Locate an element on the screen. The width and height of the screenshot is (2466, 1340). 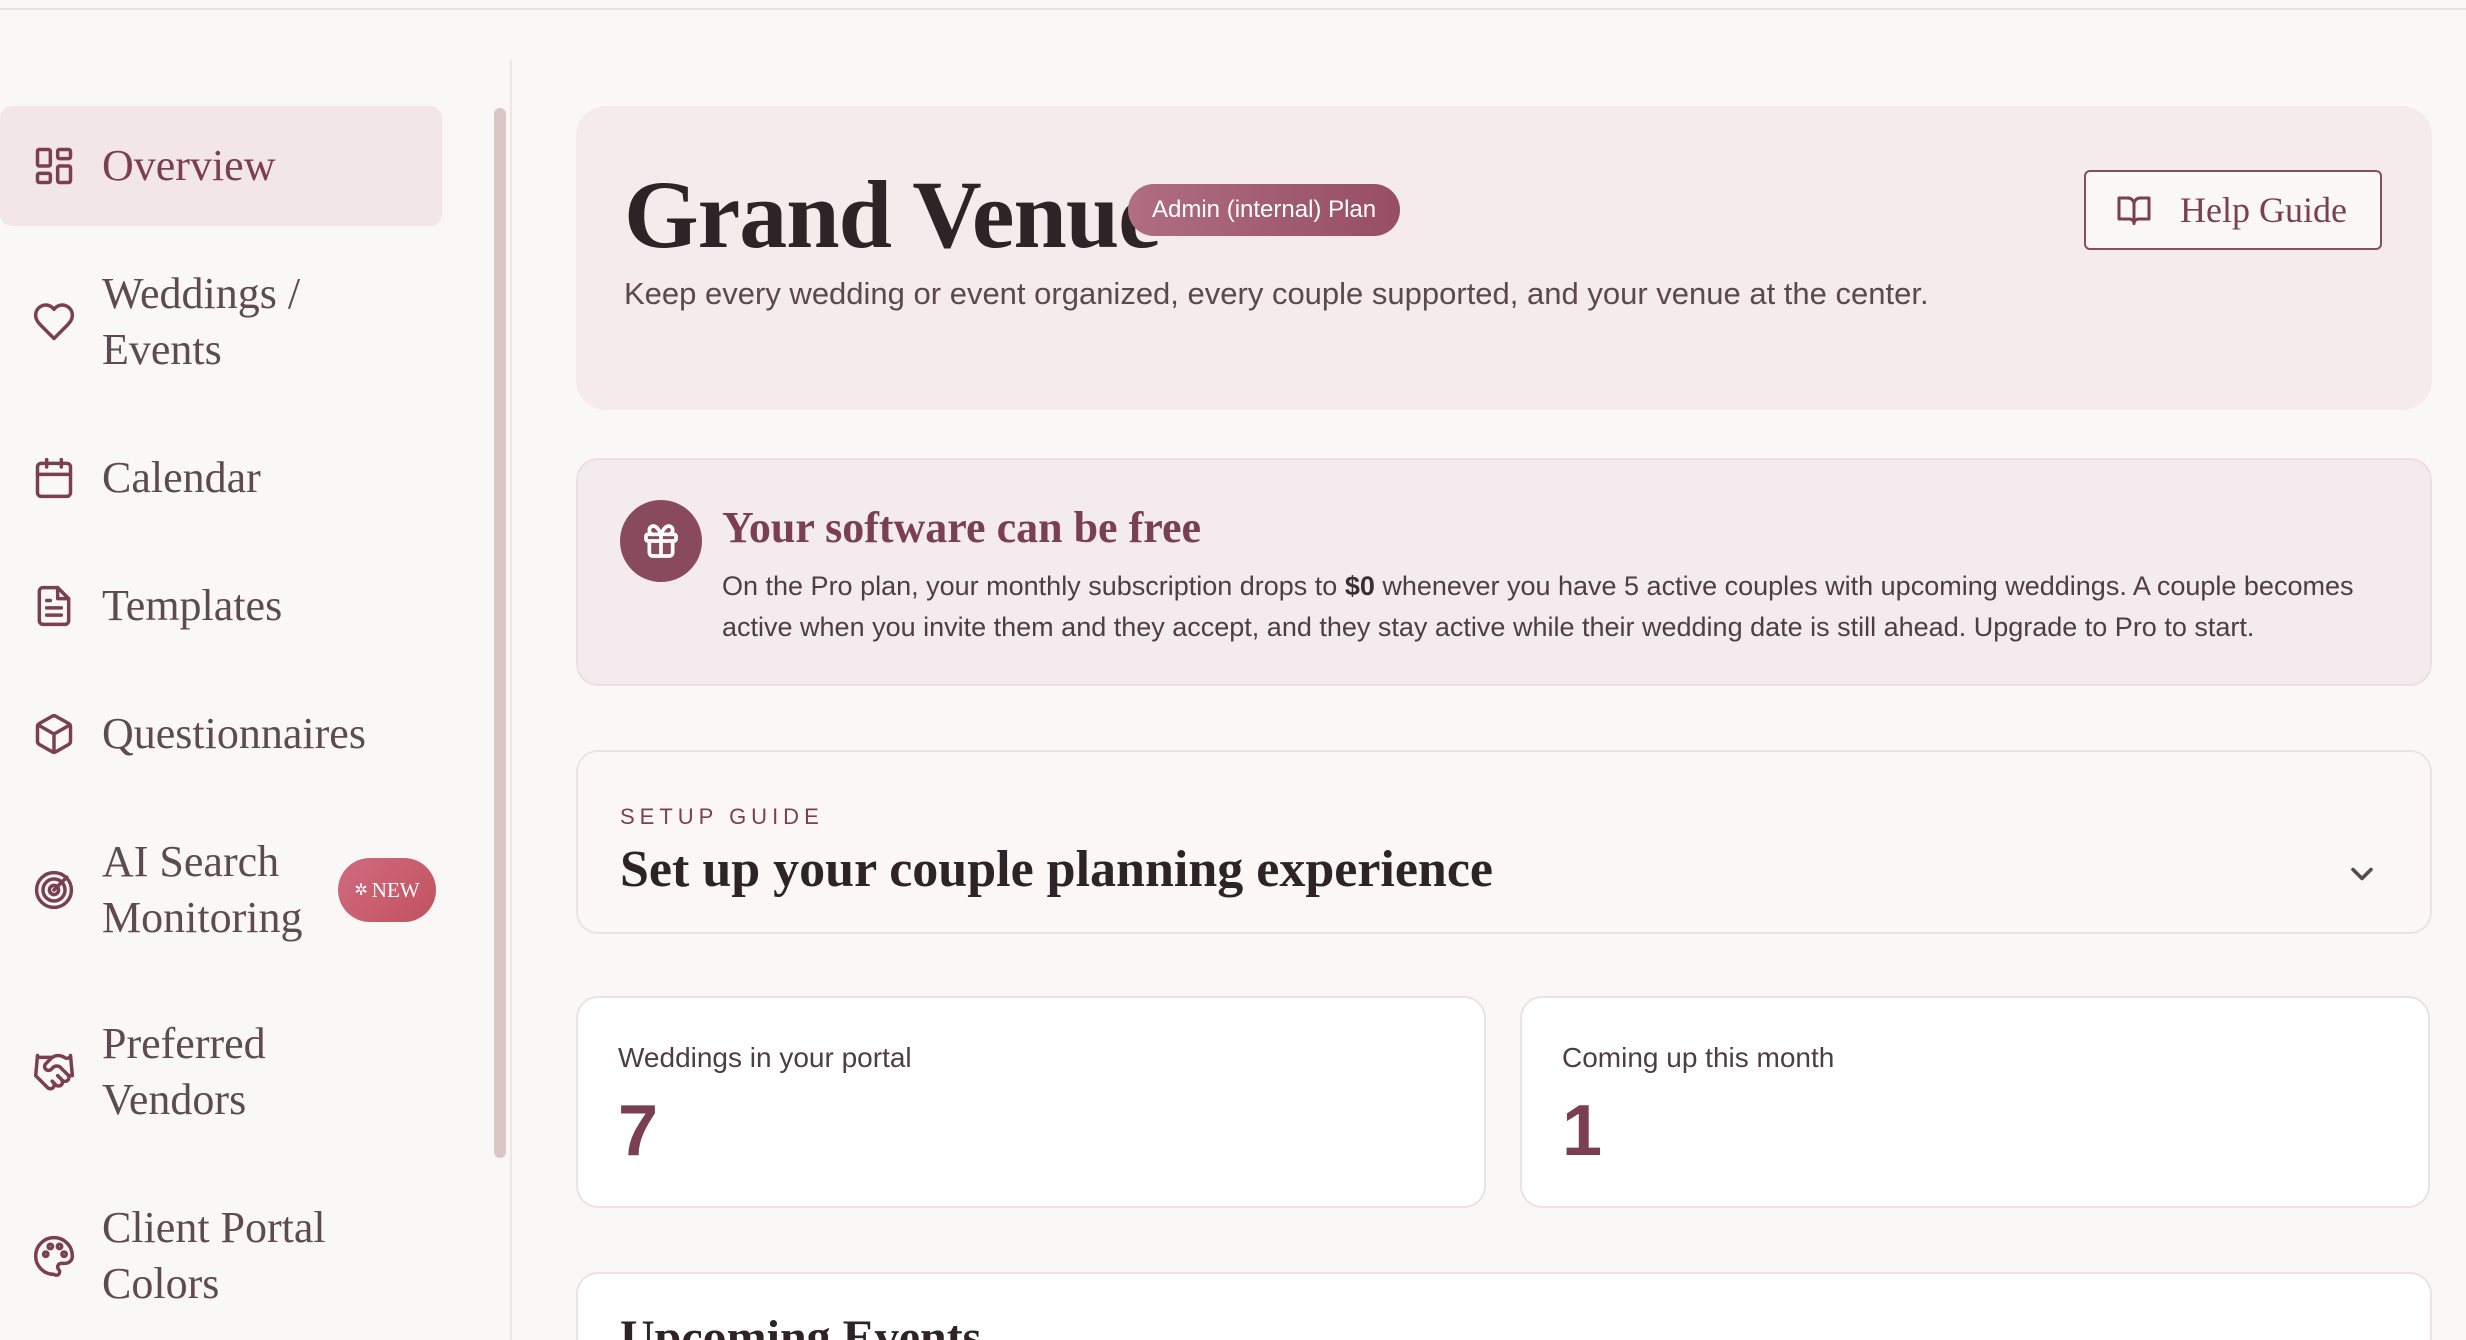
sidebar-item-label: Calendar is located at coordinates (181, 477).